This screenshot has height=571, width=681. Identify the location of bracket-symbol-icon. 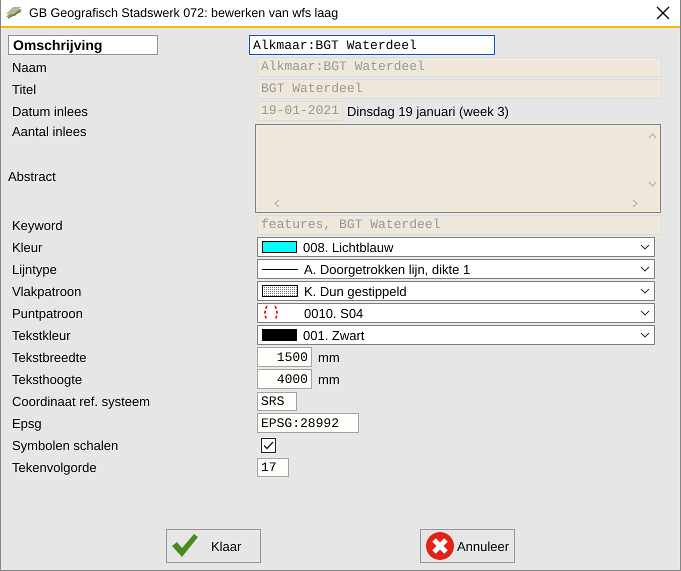
(271, 313).